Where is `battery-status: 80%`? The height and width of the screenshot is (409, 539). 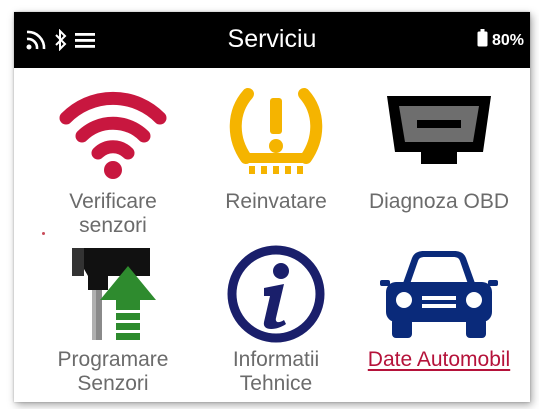 battery-status: 80% is located at coordinates (500, 40).